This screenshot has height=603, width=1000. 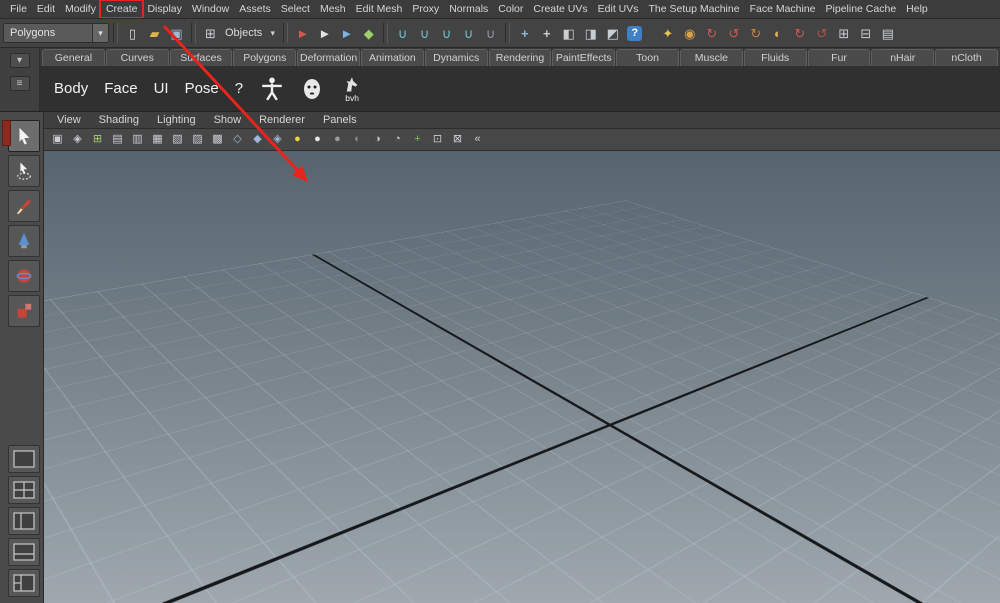 What do you see at coordinates (73, 57) in the screenshot?
I see `shelf-tab-general: General` at bounding box center [73, 57].